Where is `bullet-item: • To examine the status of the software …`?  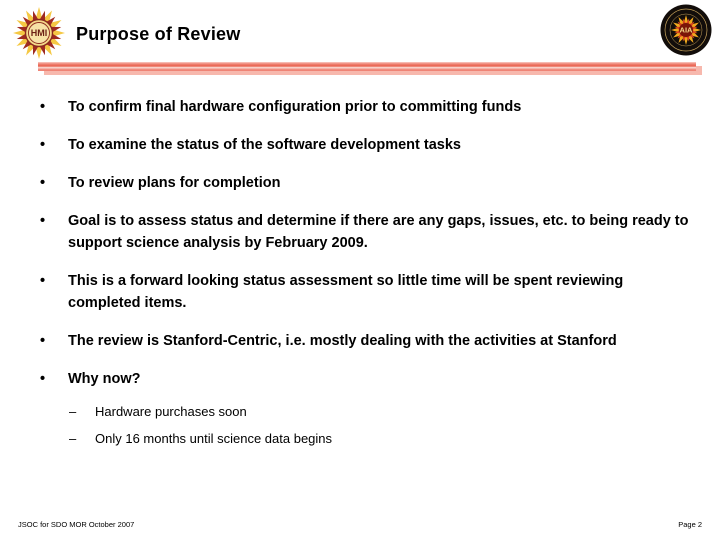 bullet-item: • To examine the status of the software … is located at coordinates (360, 145).